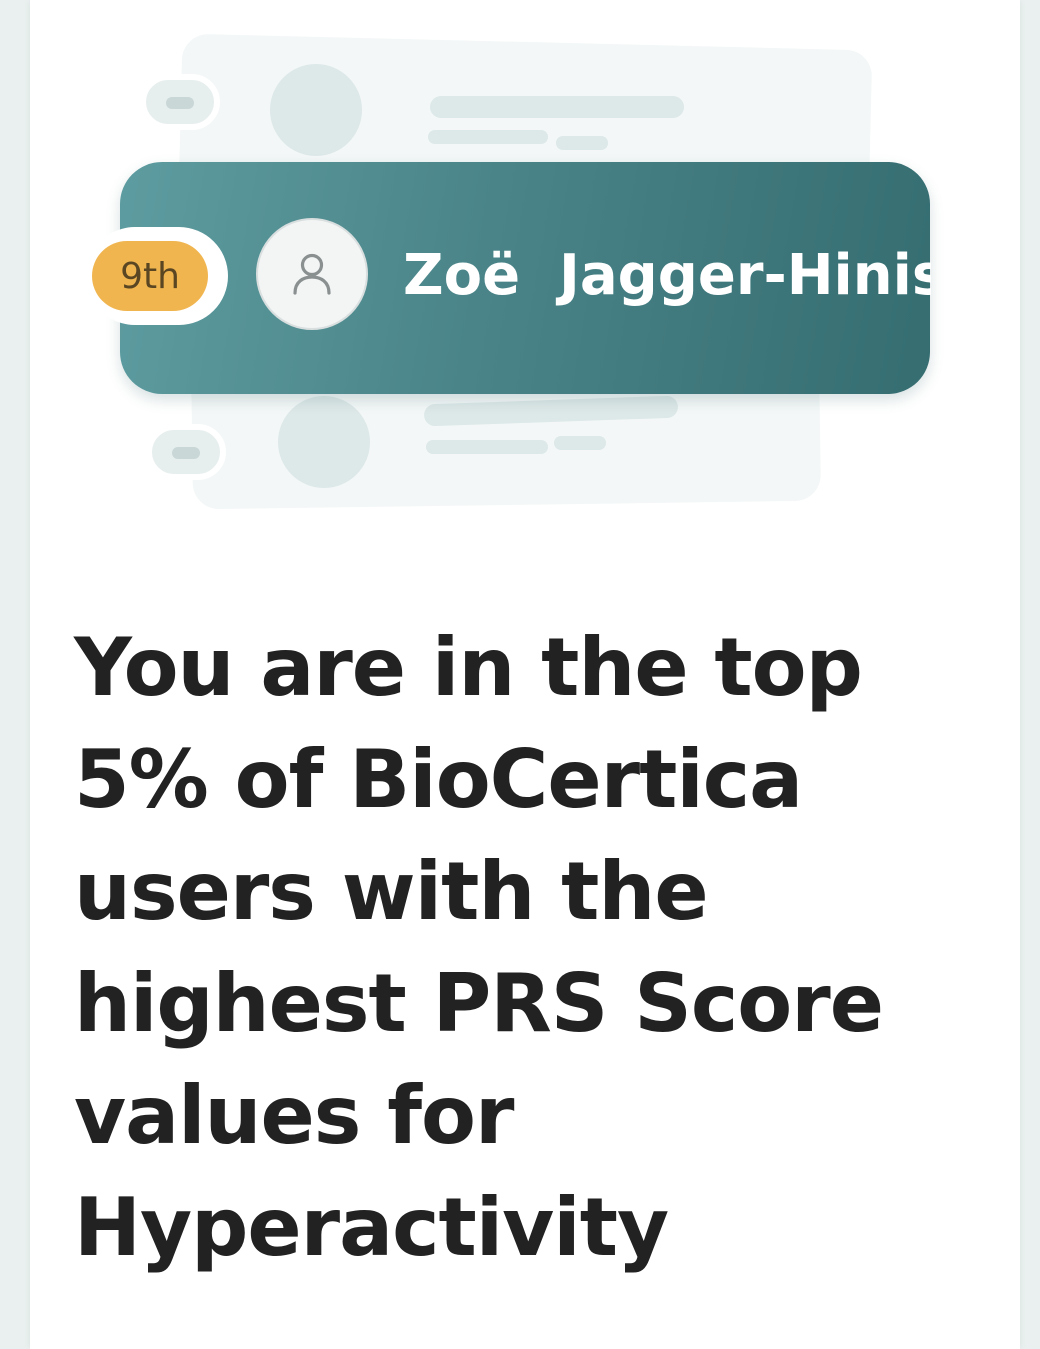 The height and width of the screenshot is (1349, 1040). Describe the element at coordinates (557, 107) in the screenshot. I see `ghost-name-line` at that location.